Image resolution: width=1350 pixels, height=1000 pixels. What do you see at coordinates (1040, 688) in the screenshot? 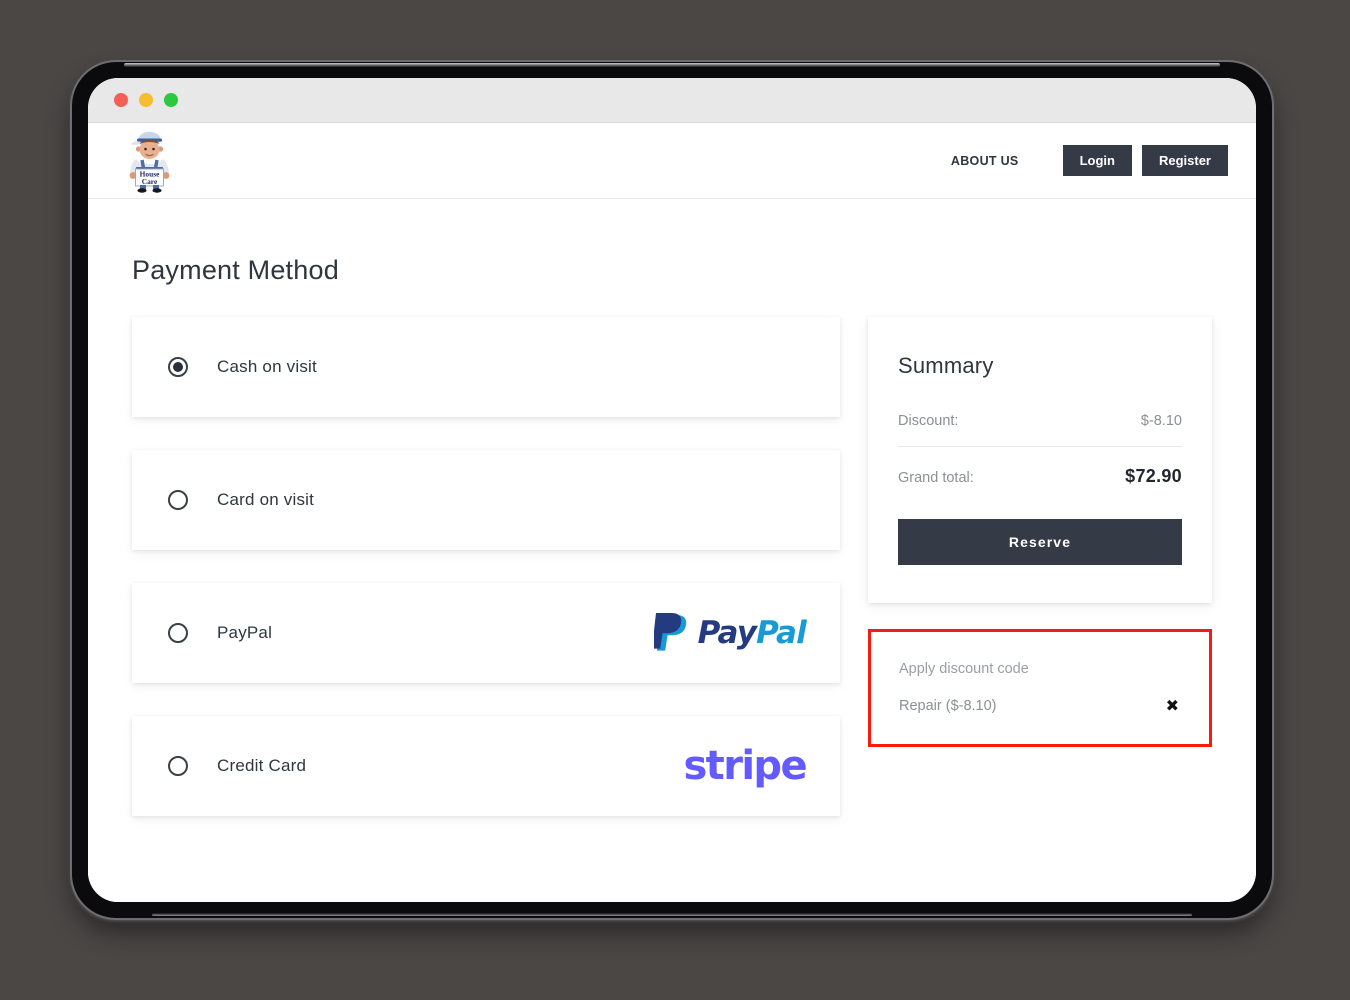
I see `discount-code-card: Apply discount code Repair ($-8.10) ✖` at bounding box center [1040, 688].